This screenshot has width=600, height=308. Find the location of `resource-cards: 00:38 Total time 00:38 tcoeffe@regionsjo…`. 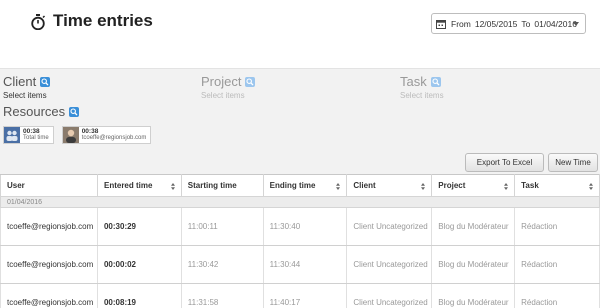

resource-cards: 00:38 Total time 00:38 tcoeffe@regionsjo… is located at coordinates (77, 135).